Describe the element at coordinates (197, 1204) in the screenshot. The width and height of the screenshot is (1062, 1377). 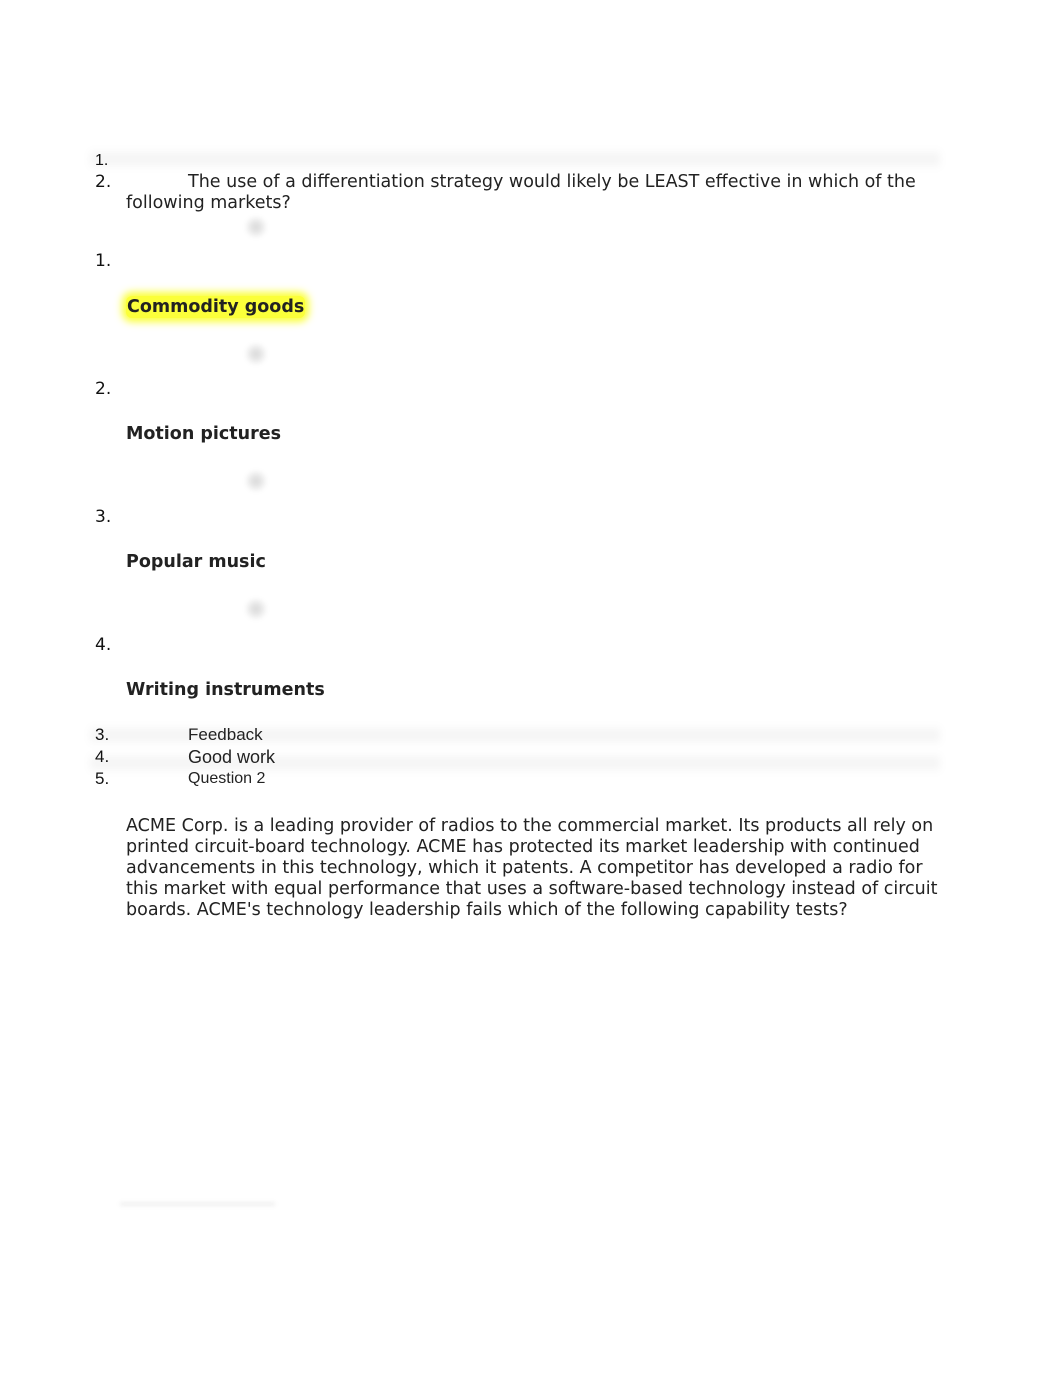
I see `blurred-divider` at that location.